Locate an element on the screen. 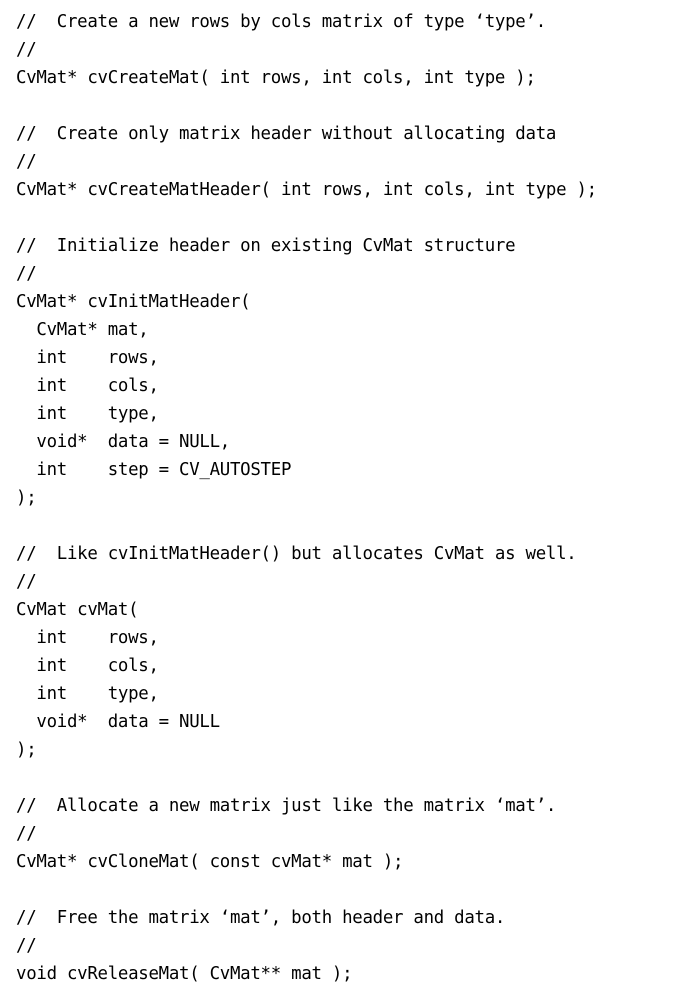  code-line: void* data = NULL is located at coordinates (118, 722).